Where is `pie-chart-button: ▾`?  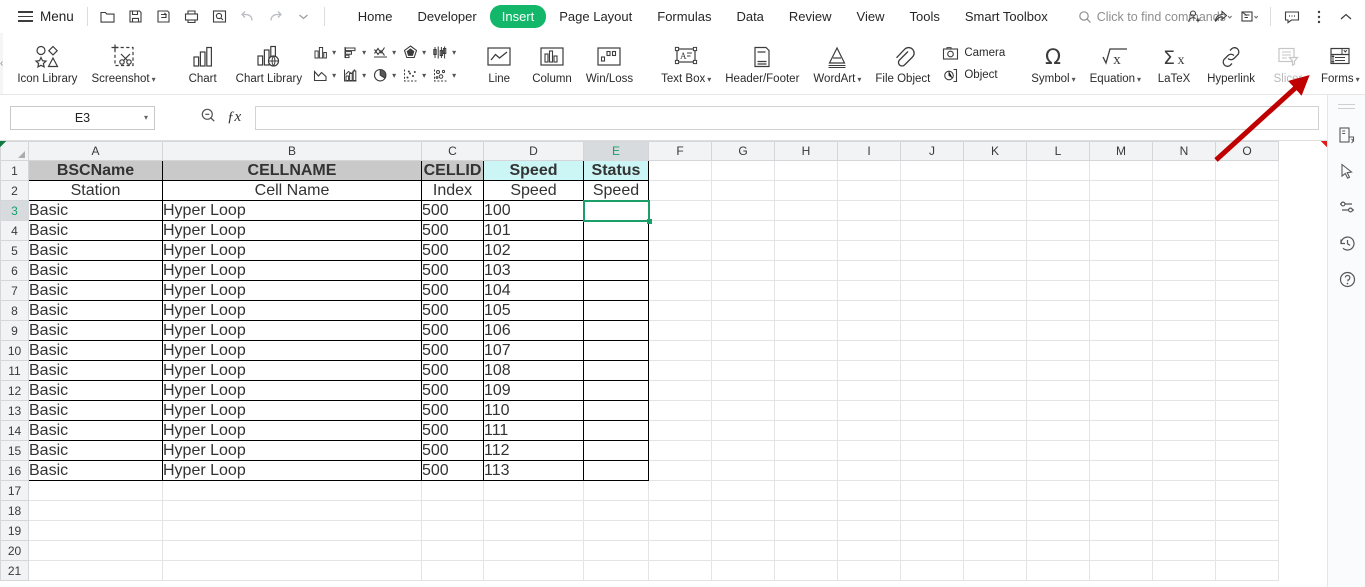 pie-chart-button: ▾ is located at coordinates (384, 75).